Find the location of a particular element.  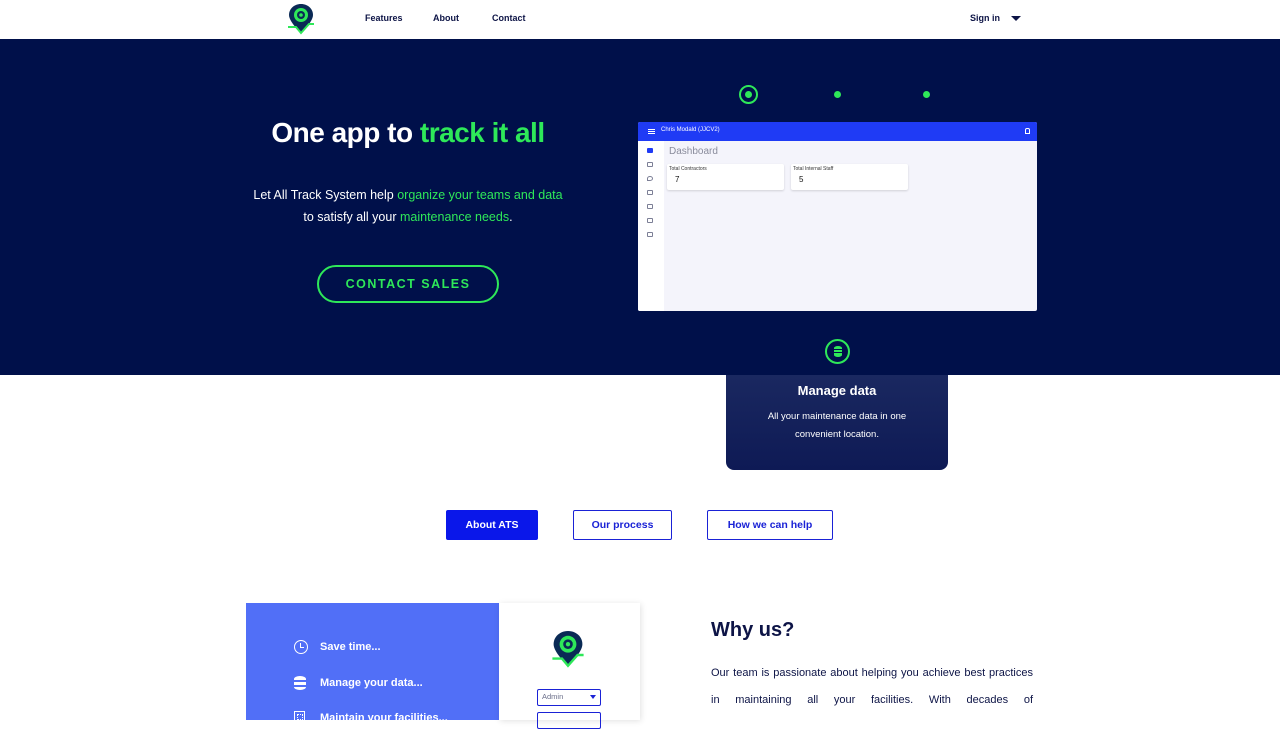

hero-title-plain: One app to is located at coordinates (345, 132).